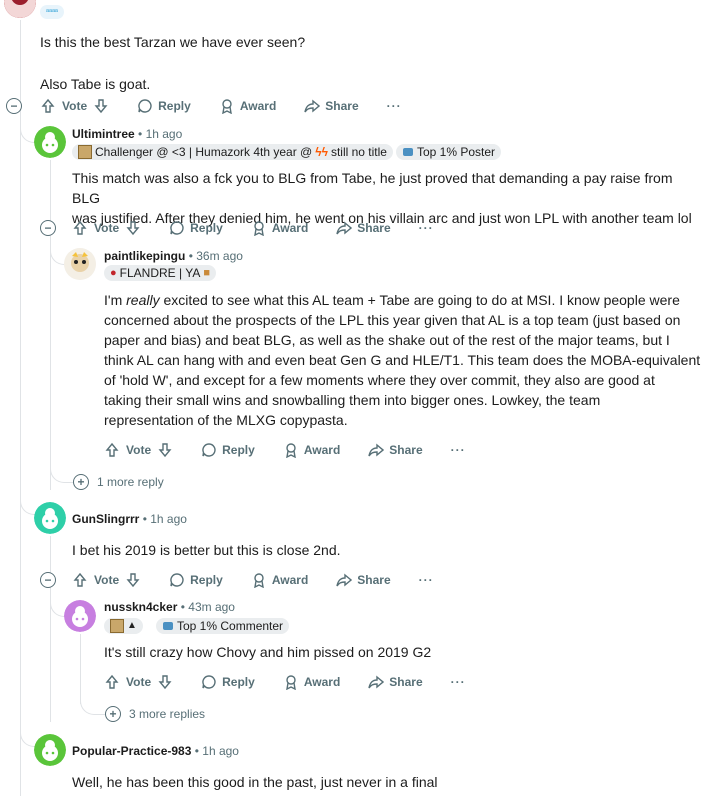 This screenshot has width=702, height=796. What do you see at coordinates (113, 714) in the screenshot?
I see `expand-icon: +` at bounding box center [113, 714].